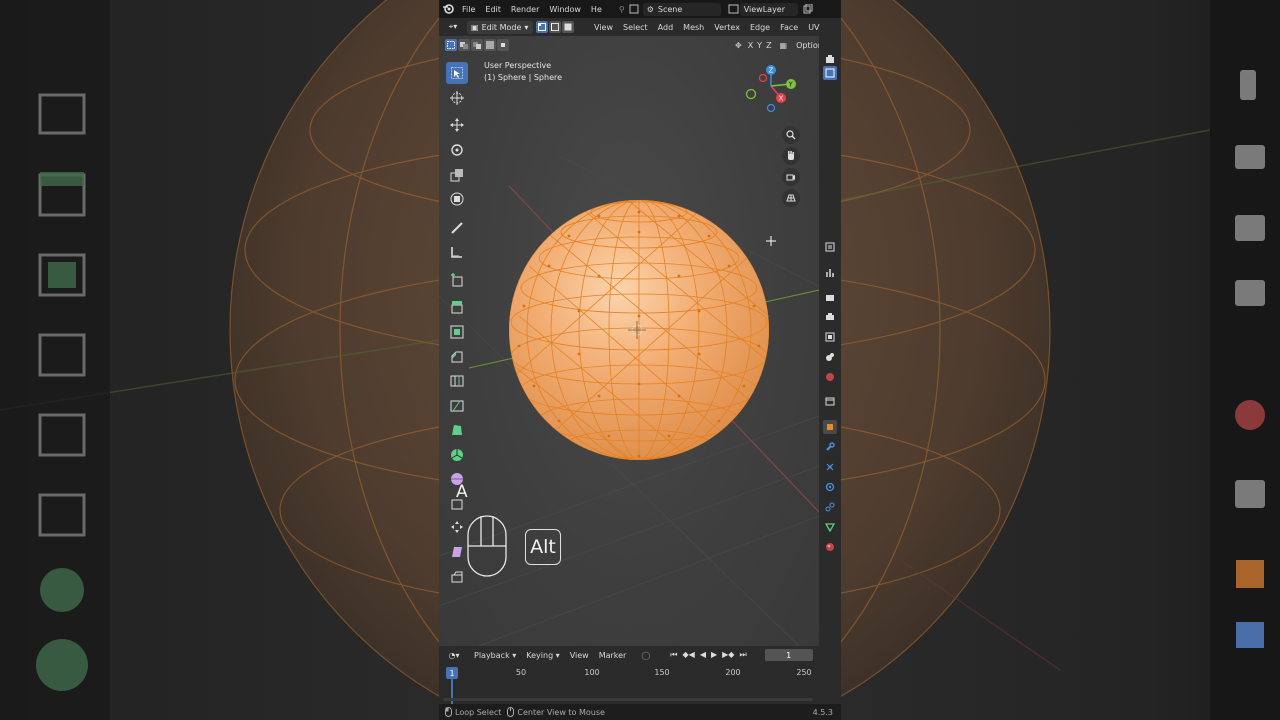 The width and height of the screenshot is (1280, 720). What do you see at coordinates (561, 712) in the screenshot?
I see `status-mid-hint: Center View to Mouse` at bounding box center [561, 712].